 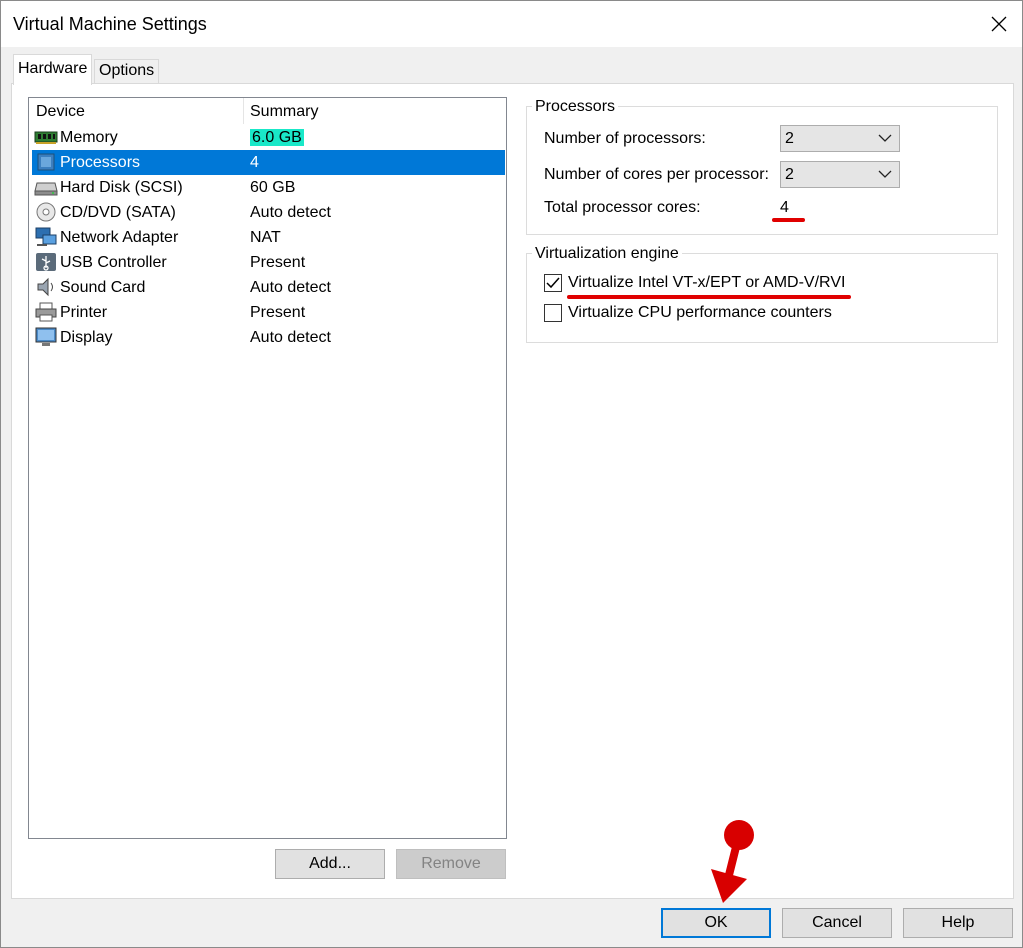 I want to click on tab-options: Options, so click(x=127, y=71).